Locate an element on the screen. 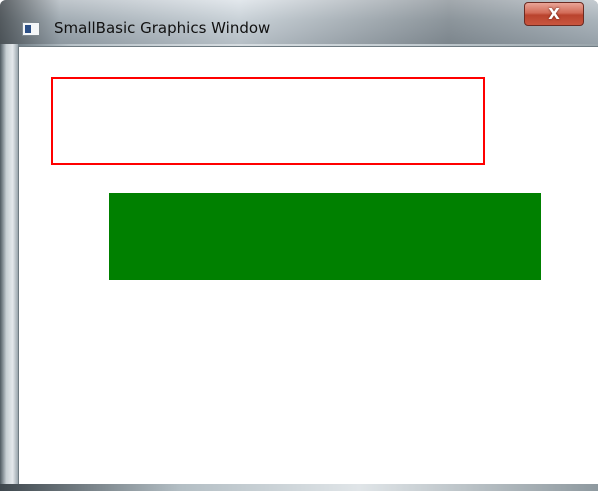  window-title: SmallBasic Graphics Window is located at coordinates (162, 28).